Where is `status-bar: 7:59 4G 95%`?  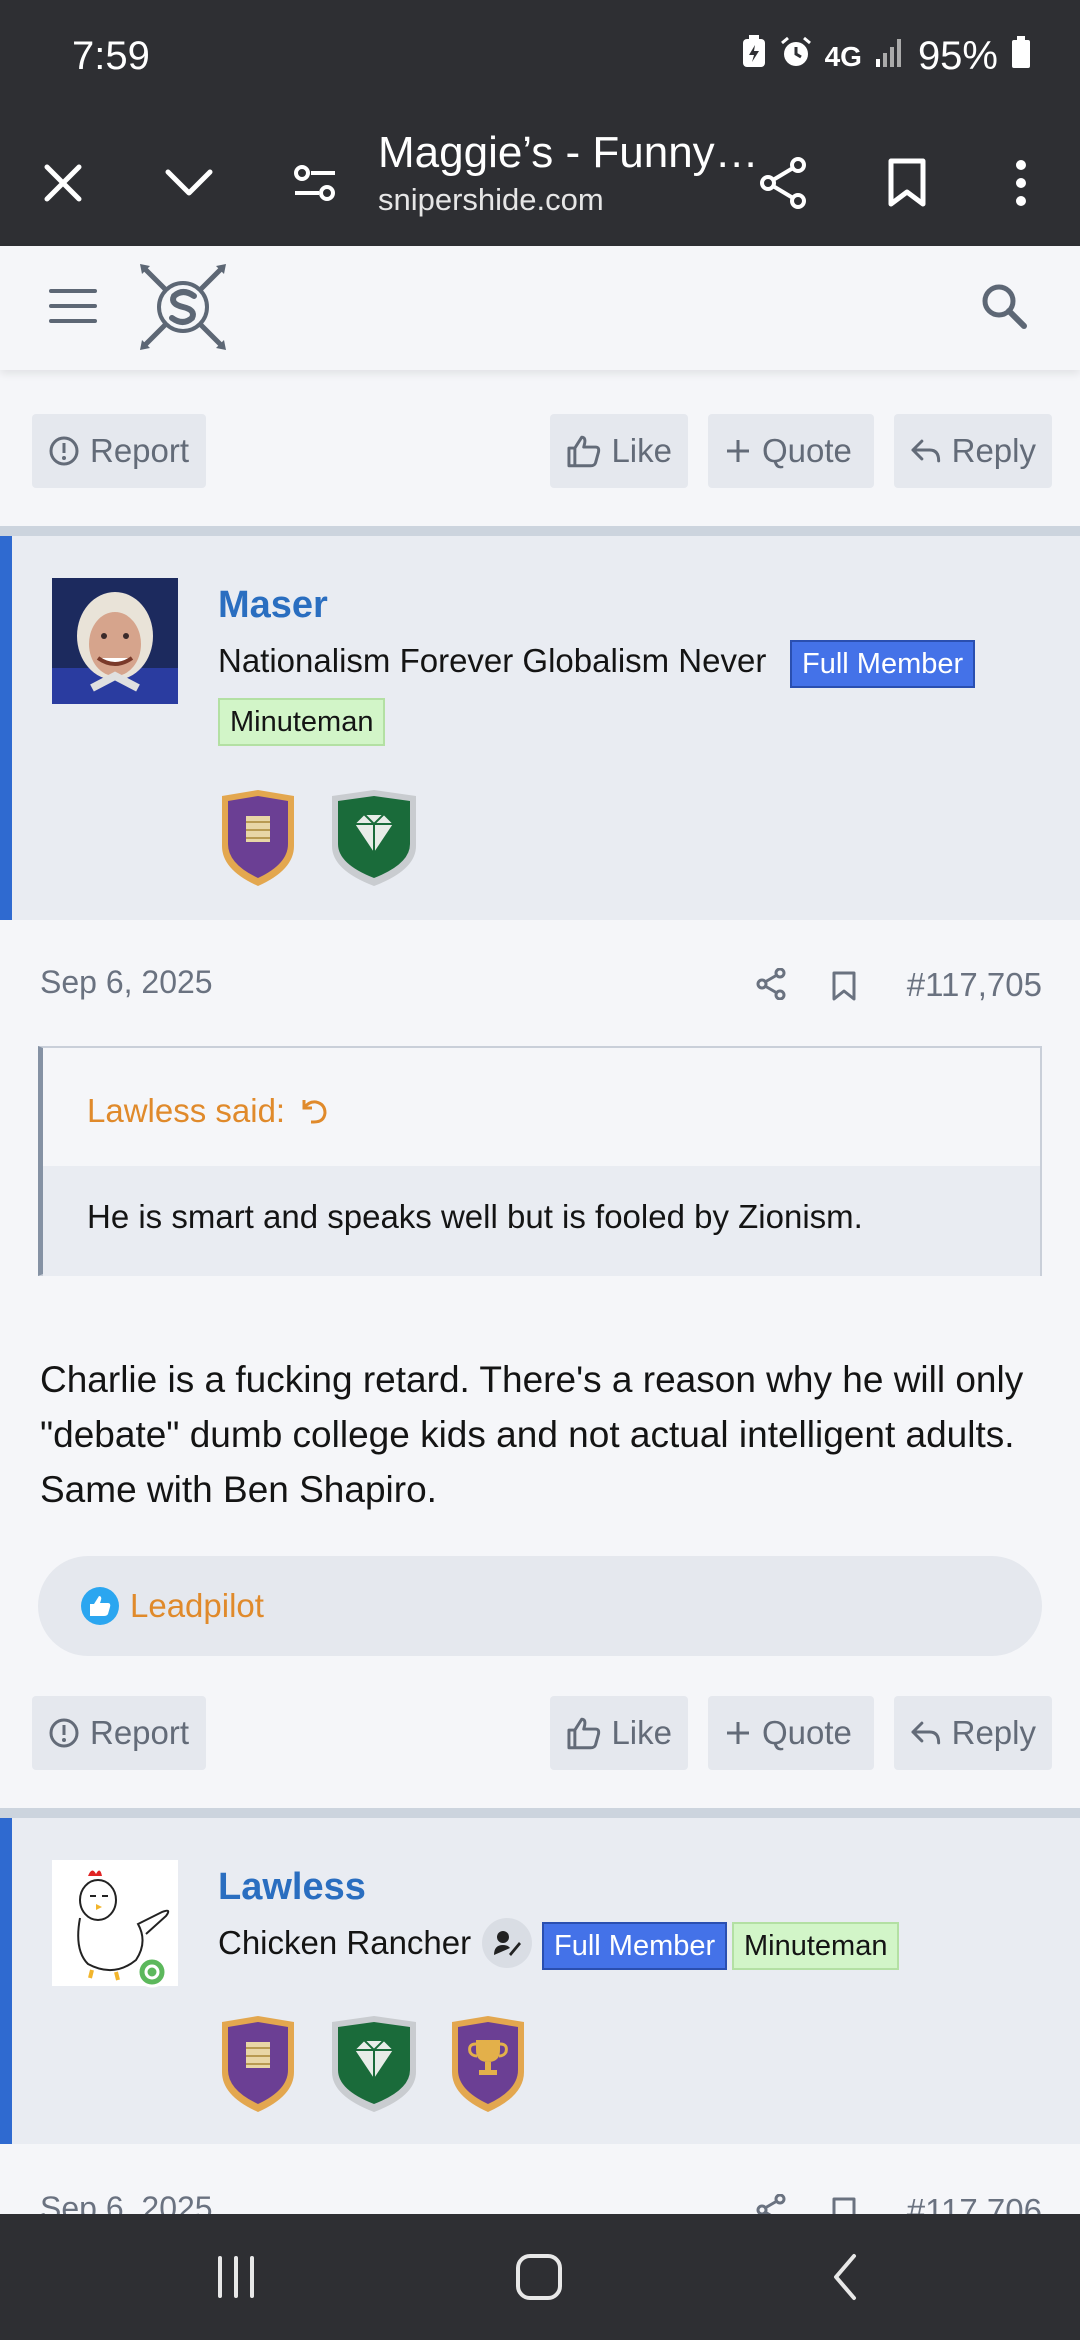
status-bar: 7:59 4G 95% is located at coordinates (540, 60).